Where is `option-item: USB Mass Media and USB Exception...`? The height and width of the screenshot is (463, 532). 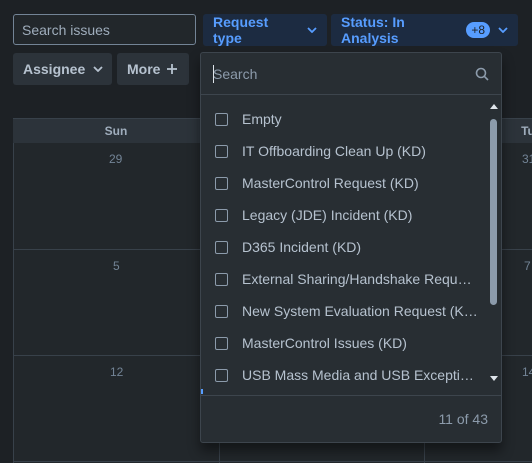
option-item: USB Mass Media and USB Exception... is located at coordinates (345, 375).